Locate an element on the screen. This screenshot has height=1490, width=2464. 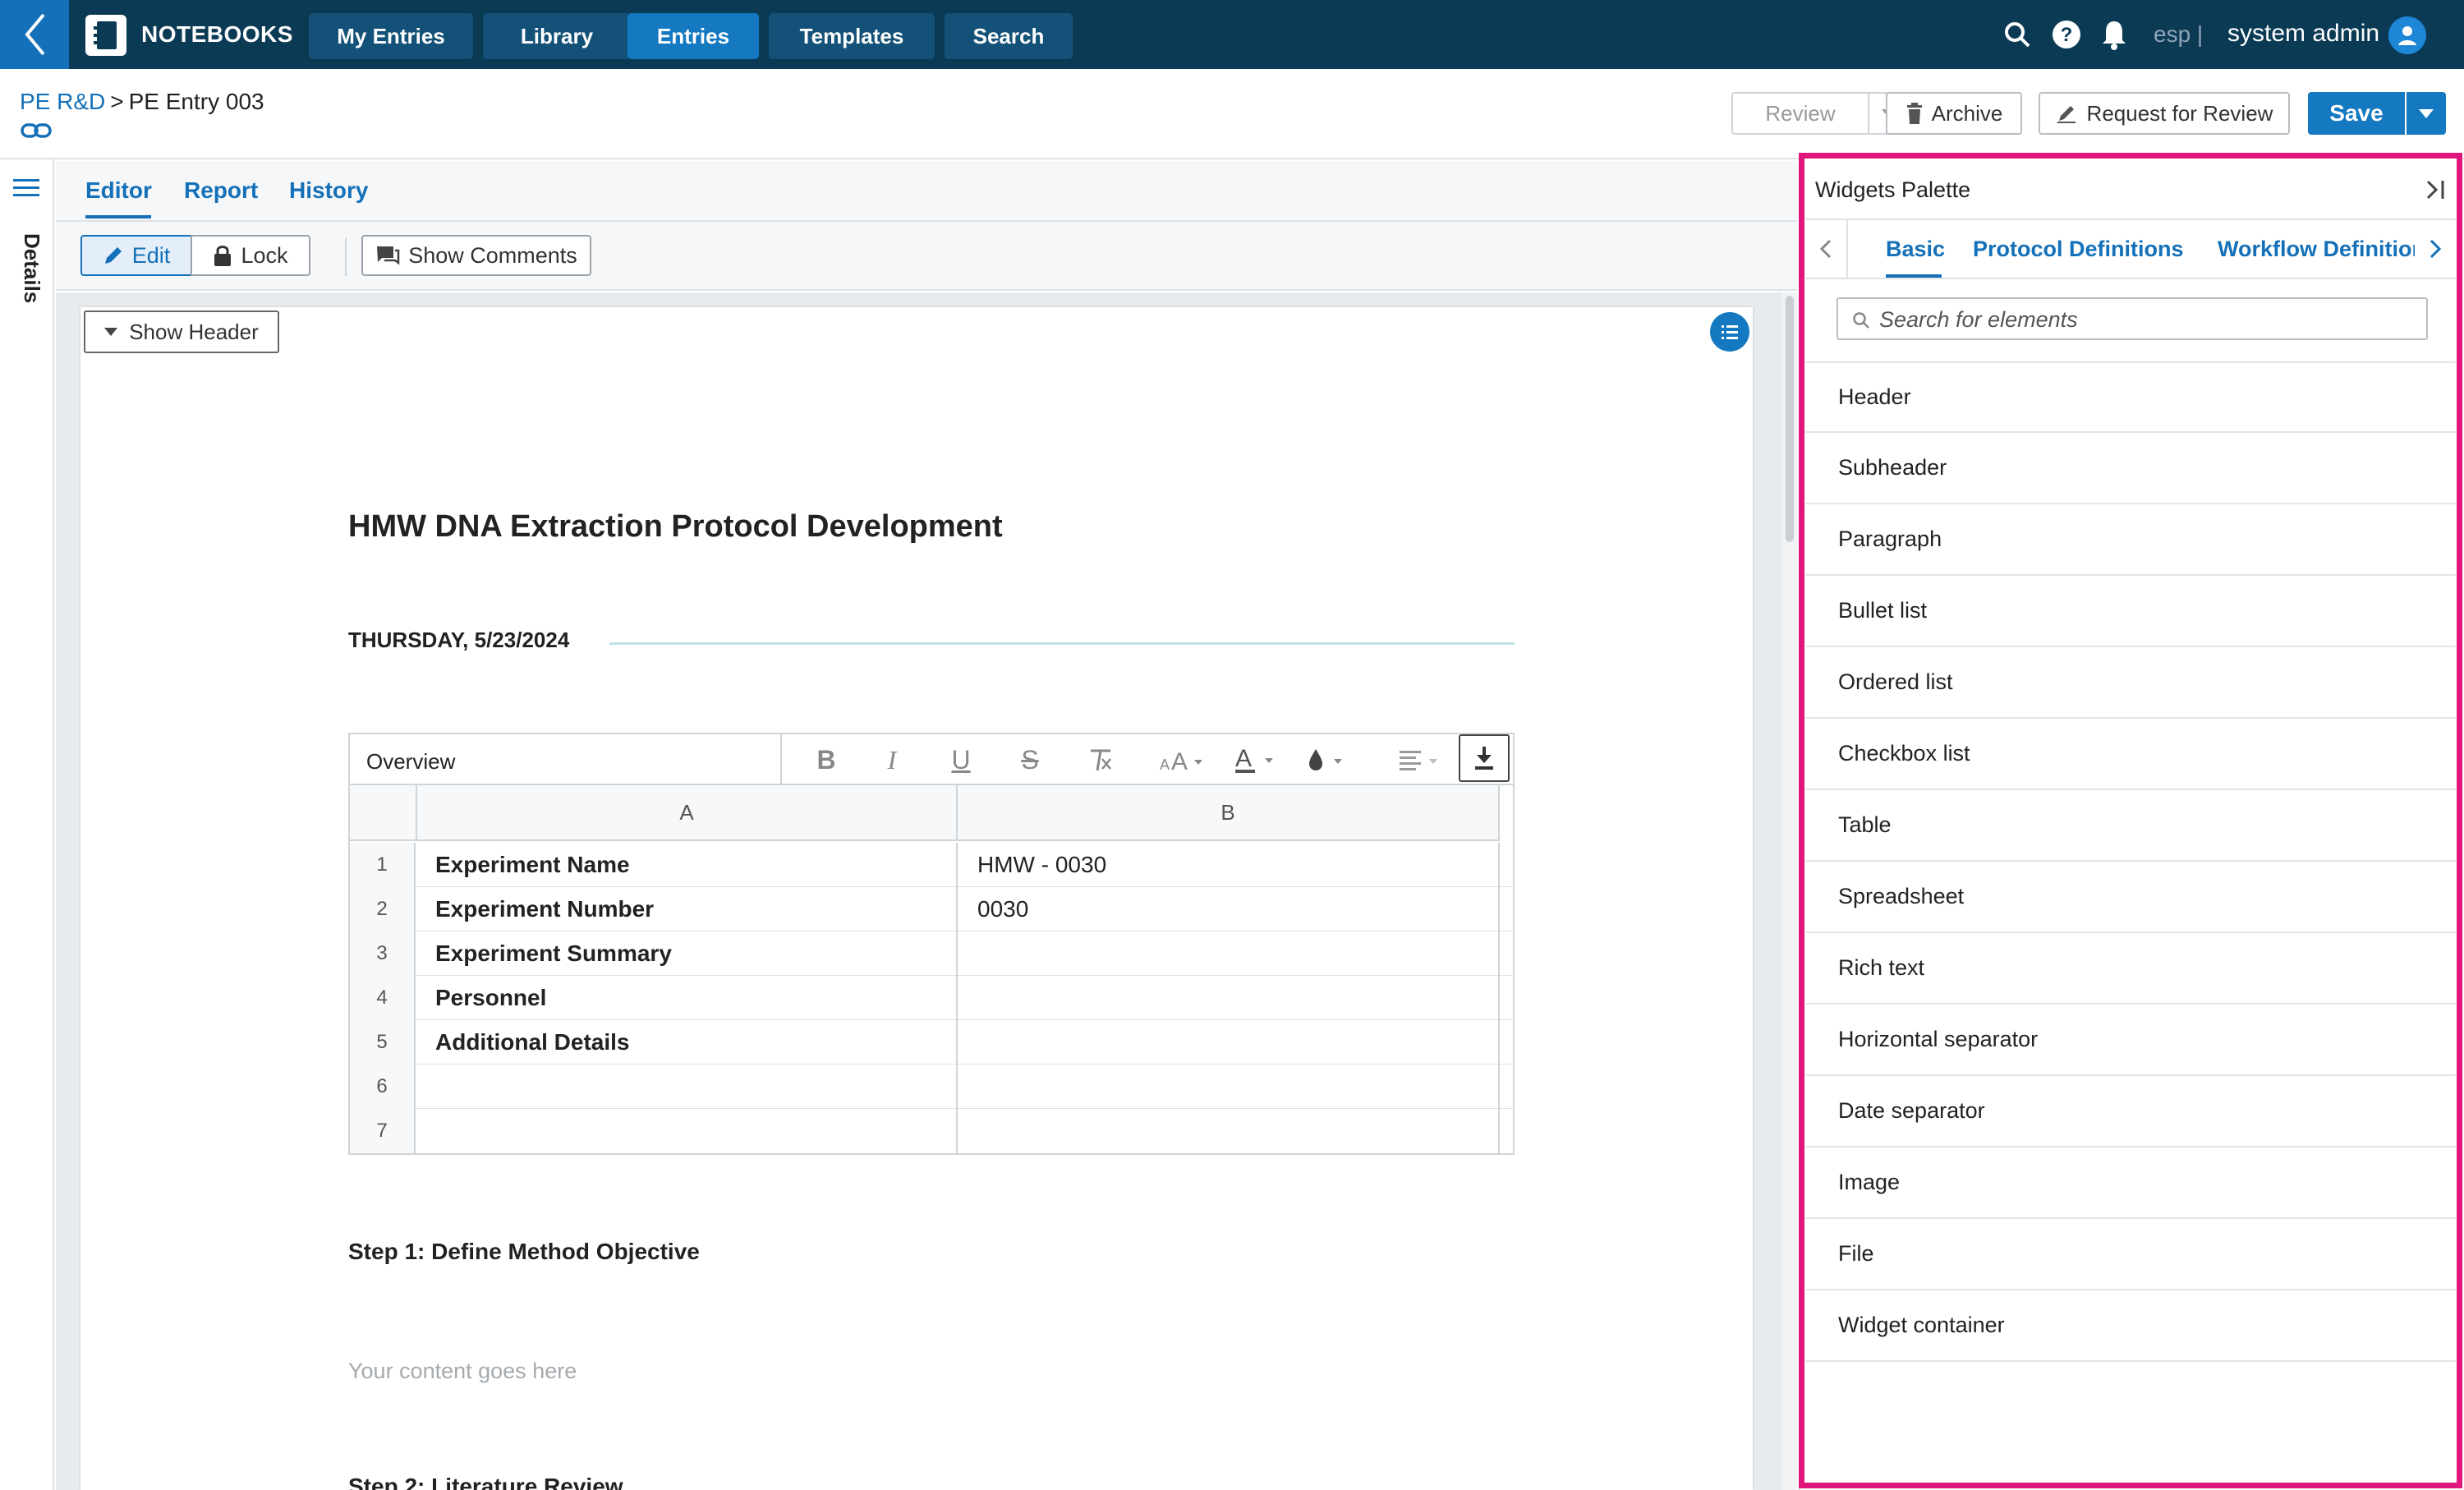
table-row: 6 is located at coordinates (931, 1087).